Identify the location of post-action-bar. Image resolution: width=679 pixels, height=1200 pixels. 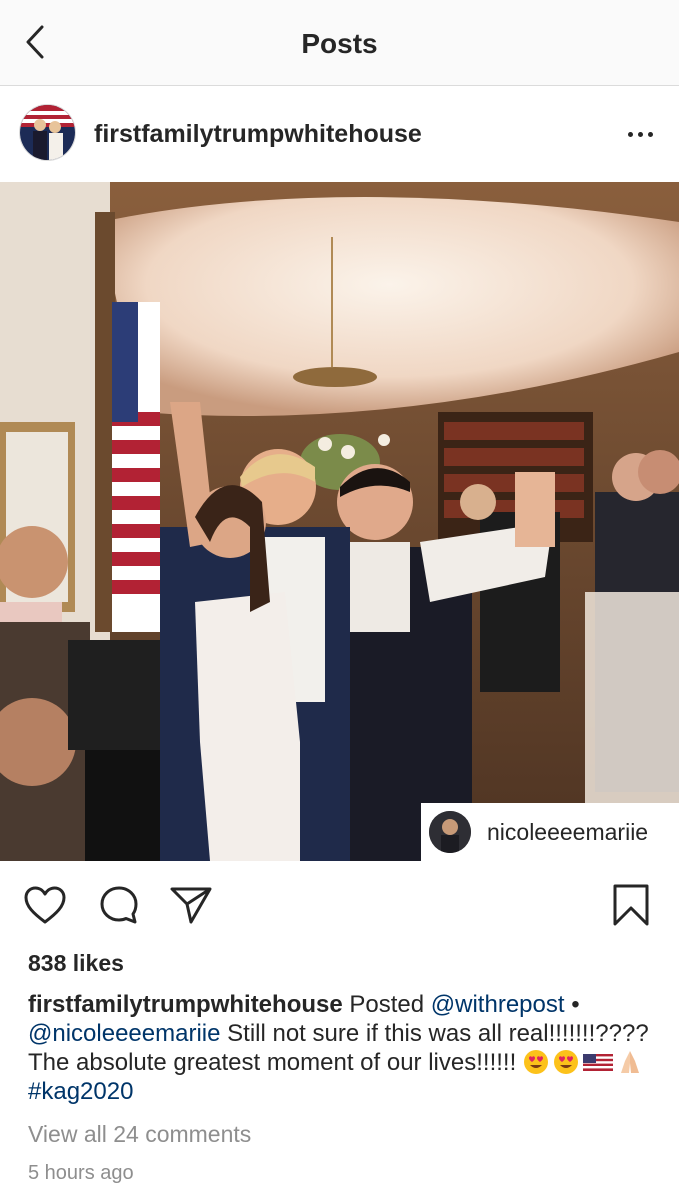
(339, 904).